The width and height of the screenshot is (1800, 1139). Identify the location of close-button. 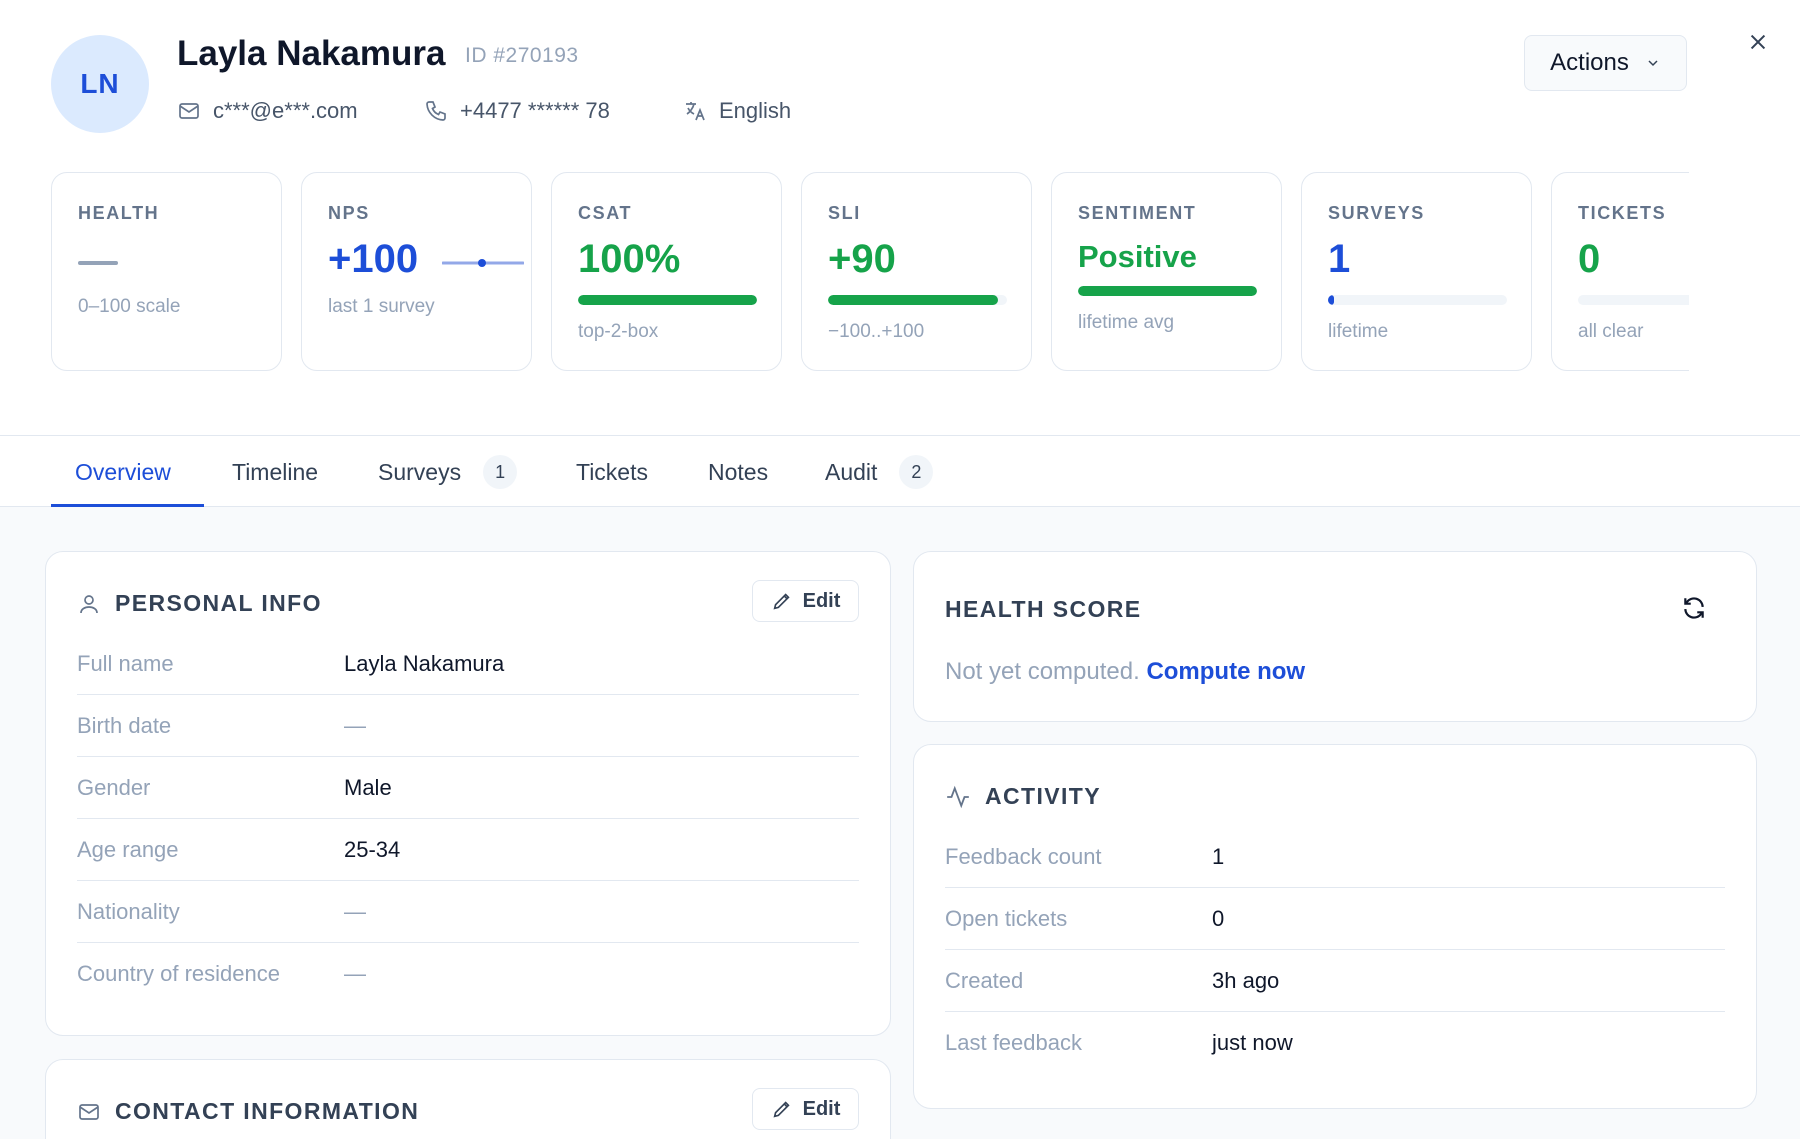
(1758, 42).